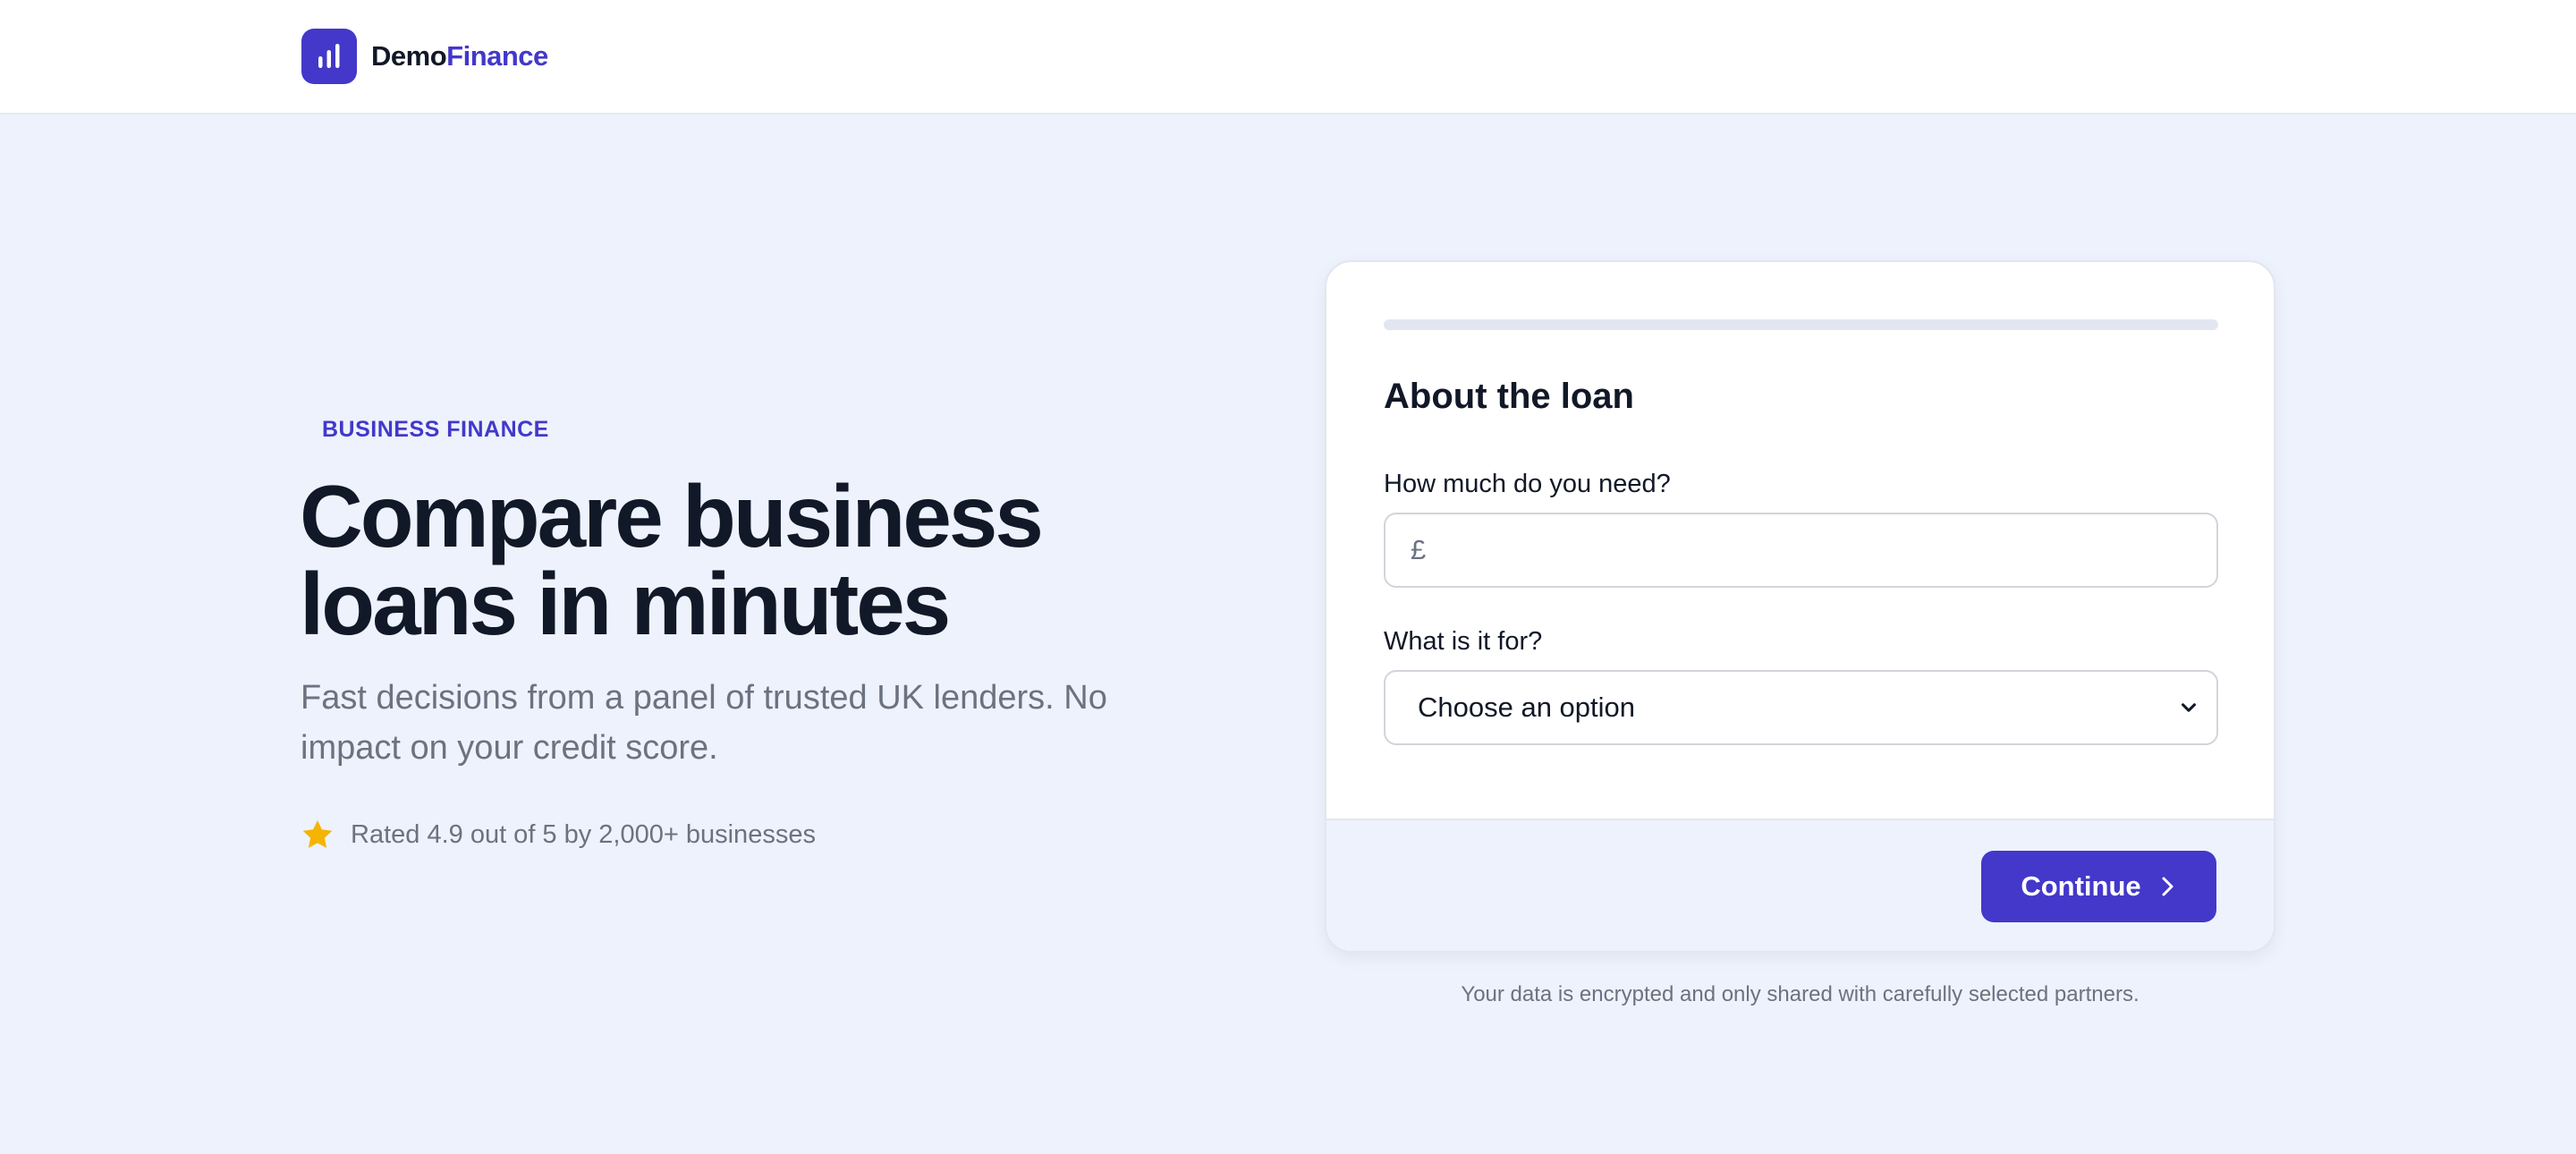 This screenshot has height=1154, width=2576. I want to click on amount-field: £, so click(1801, 550).